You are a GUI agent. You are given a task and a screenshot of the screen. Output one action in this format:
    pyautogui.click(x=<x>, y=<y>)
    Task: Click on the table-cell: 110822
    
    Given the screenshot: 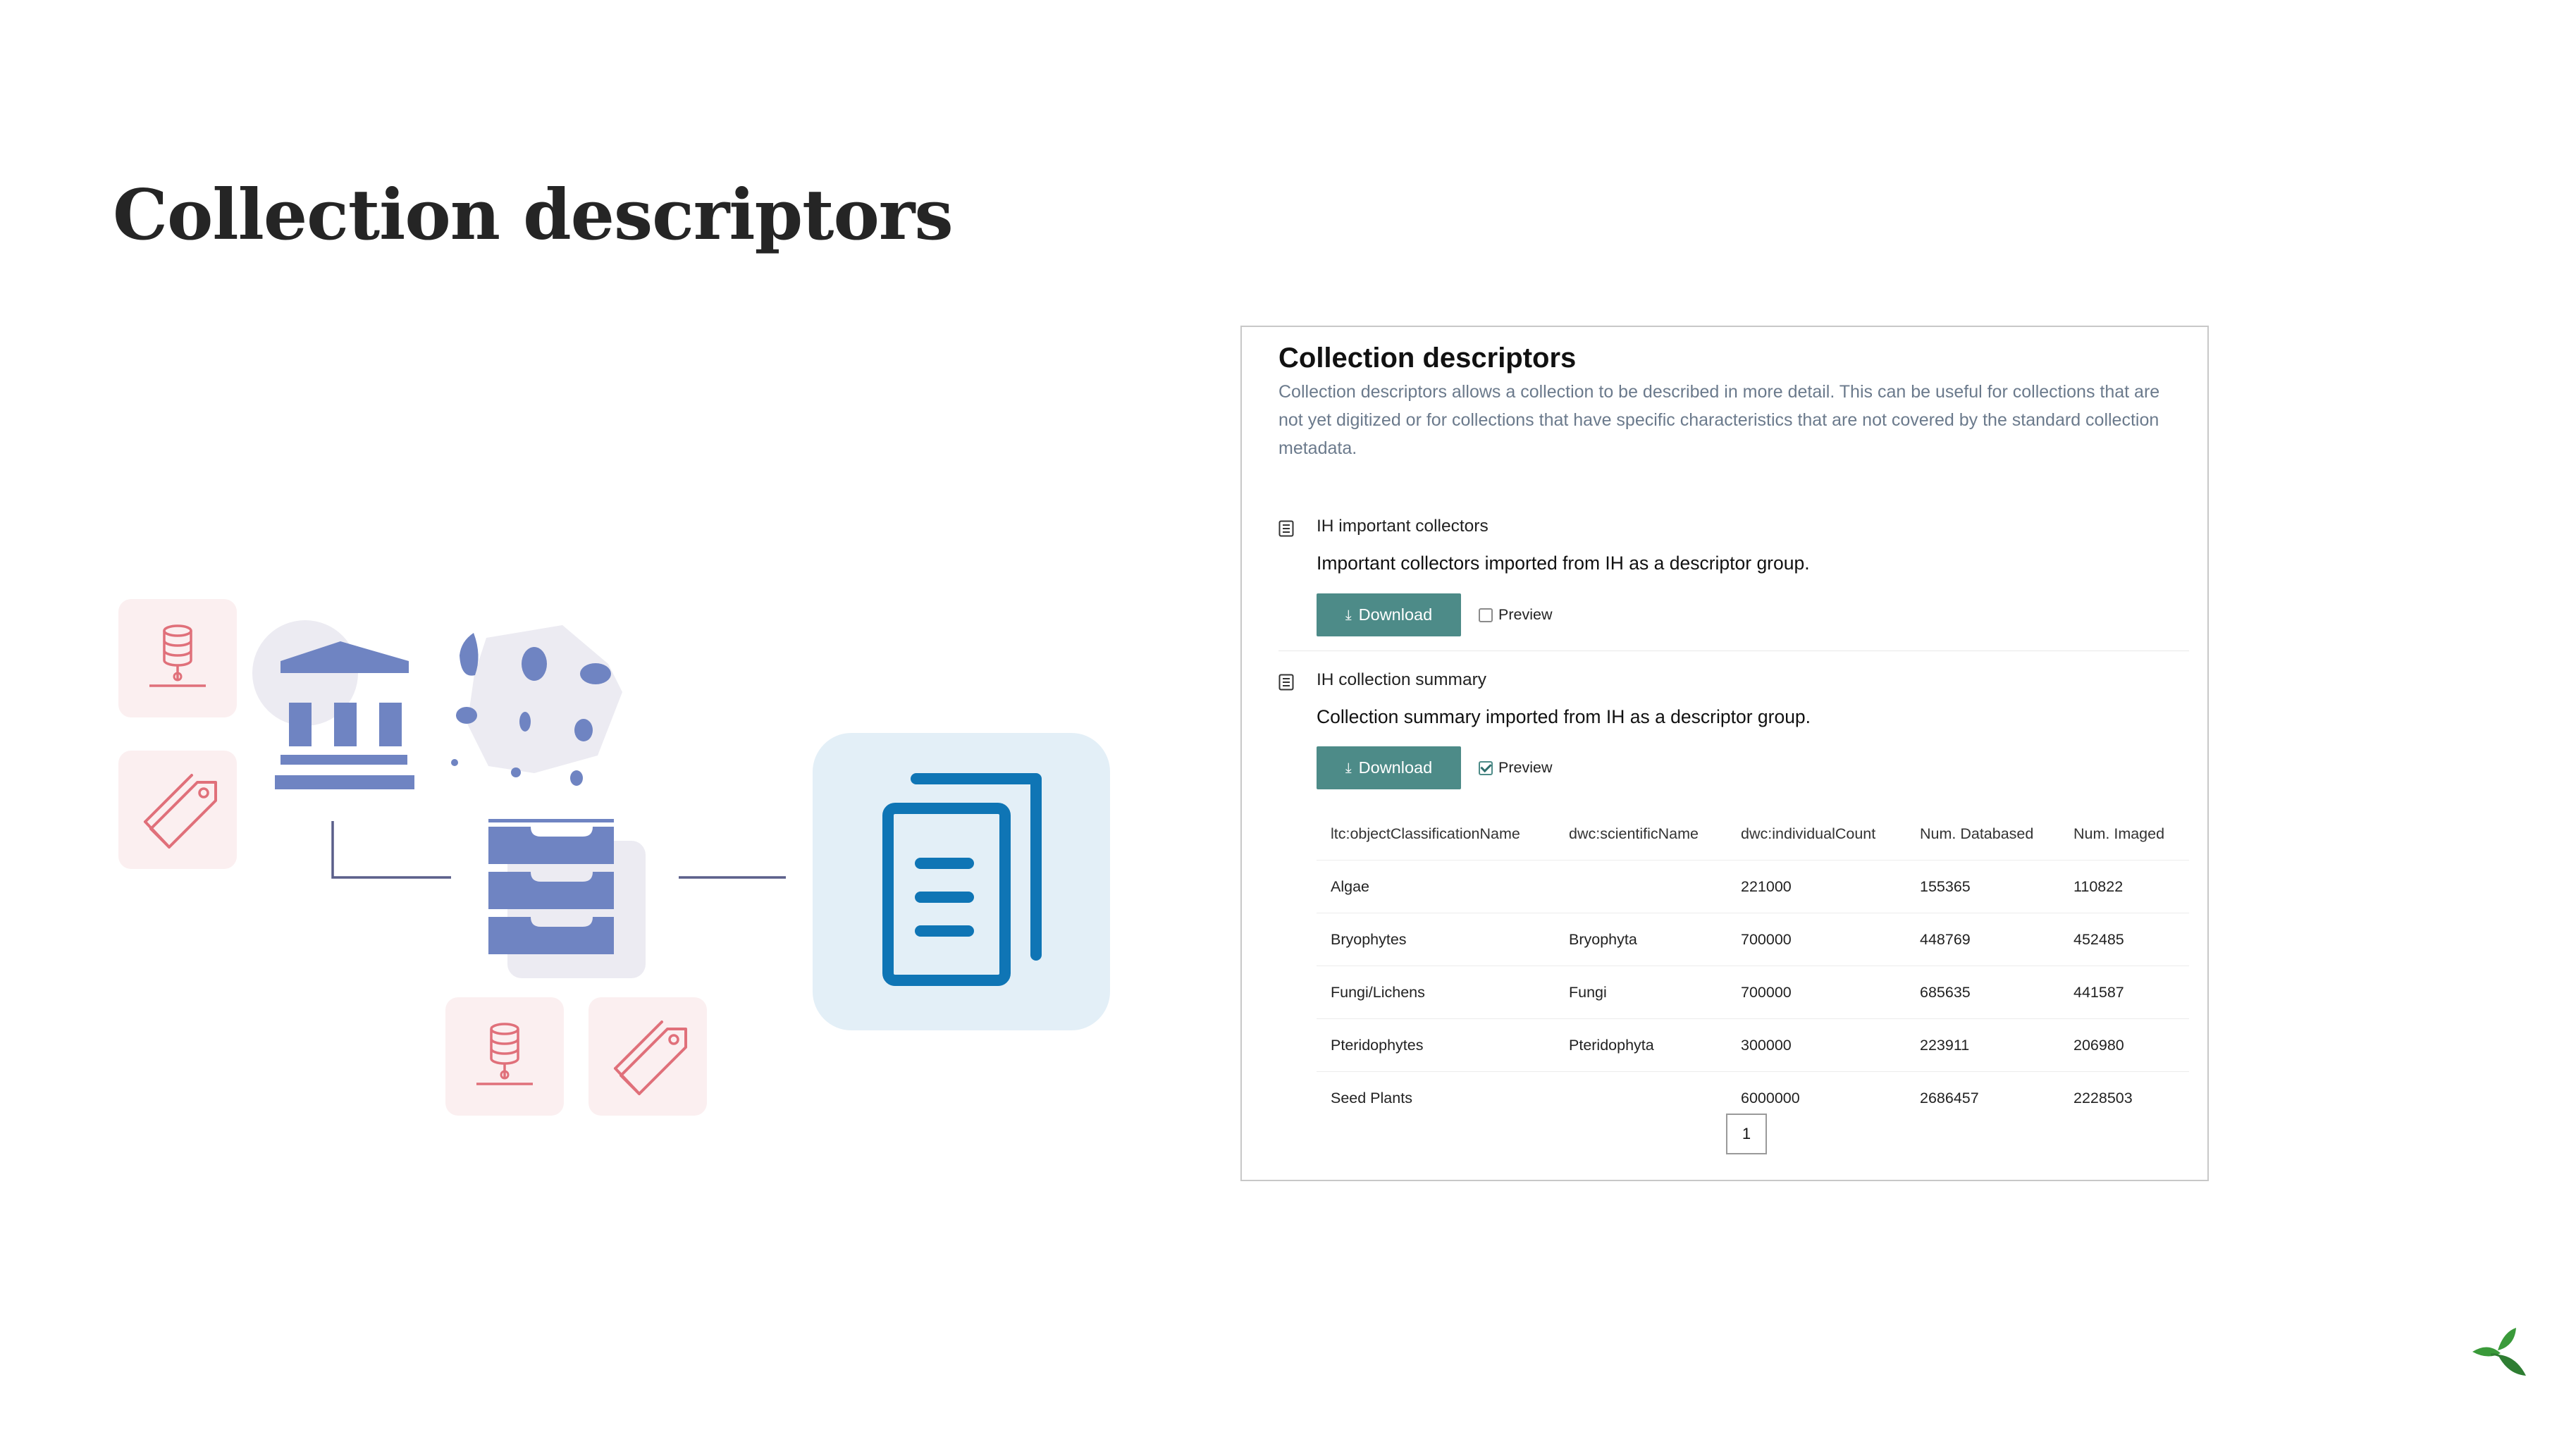 What is the action you would take?
    pyautogui.click(x=2098, y=886)
    